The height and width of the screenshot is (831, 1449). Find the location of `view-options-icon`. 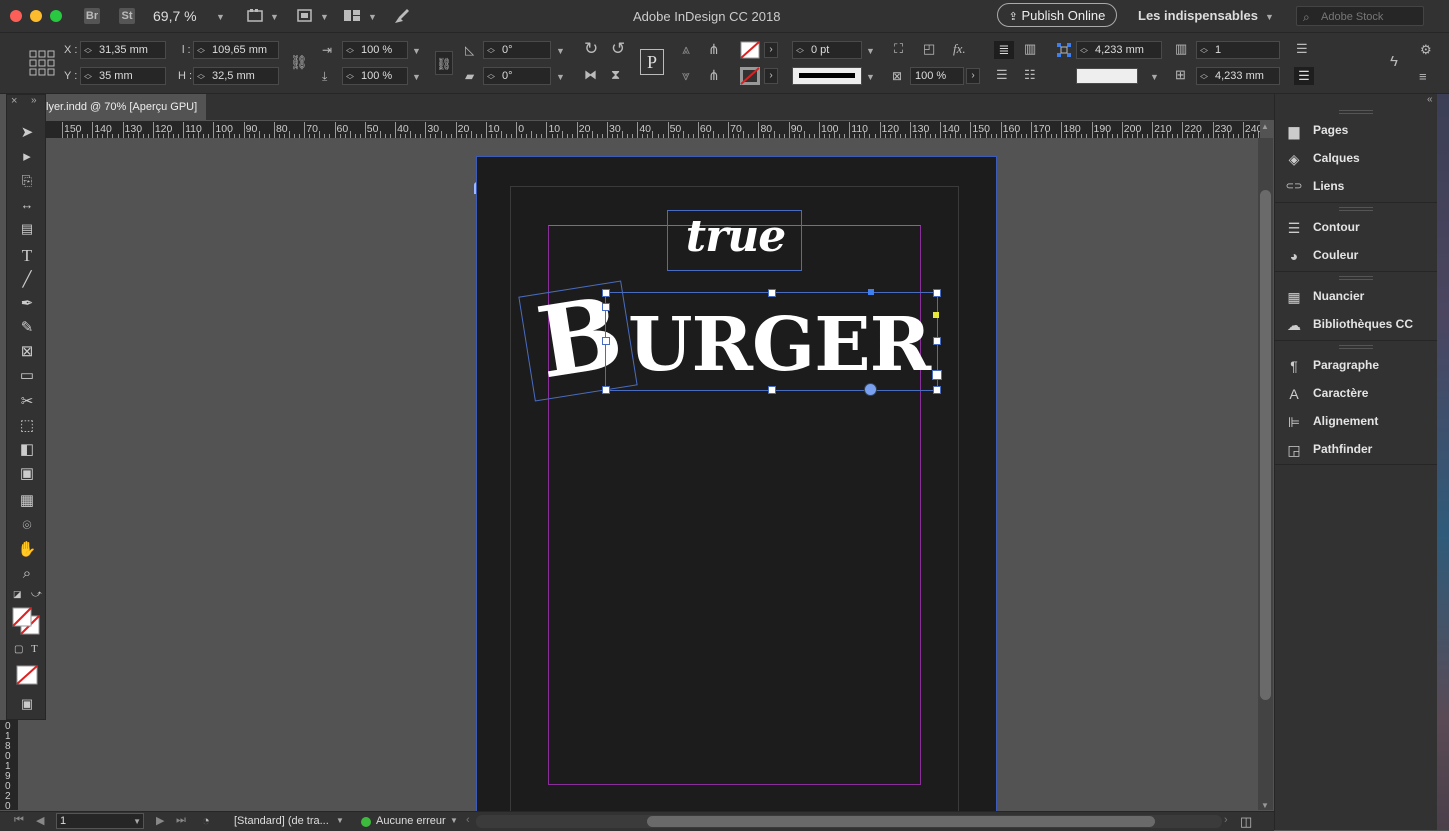

view-options-icon is located at coordinates (257, 16).